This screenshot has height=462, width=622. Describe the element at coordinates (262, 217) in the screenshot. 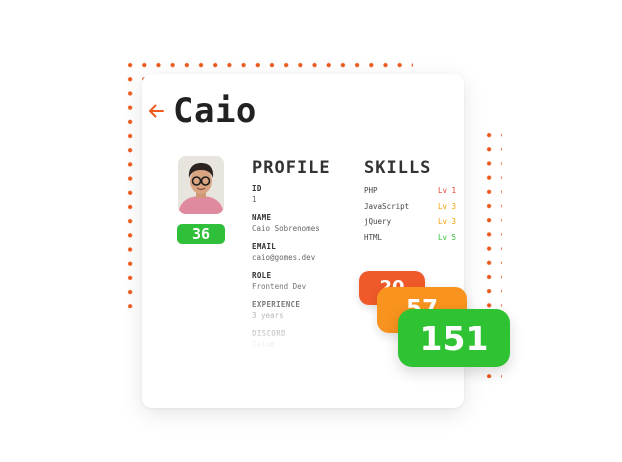

I see `field-label: NAME` at that location.